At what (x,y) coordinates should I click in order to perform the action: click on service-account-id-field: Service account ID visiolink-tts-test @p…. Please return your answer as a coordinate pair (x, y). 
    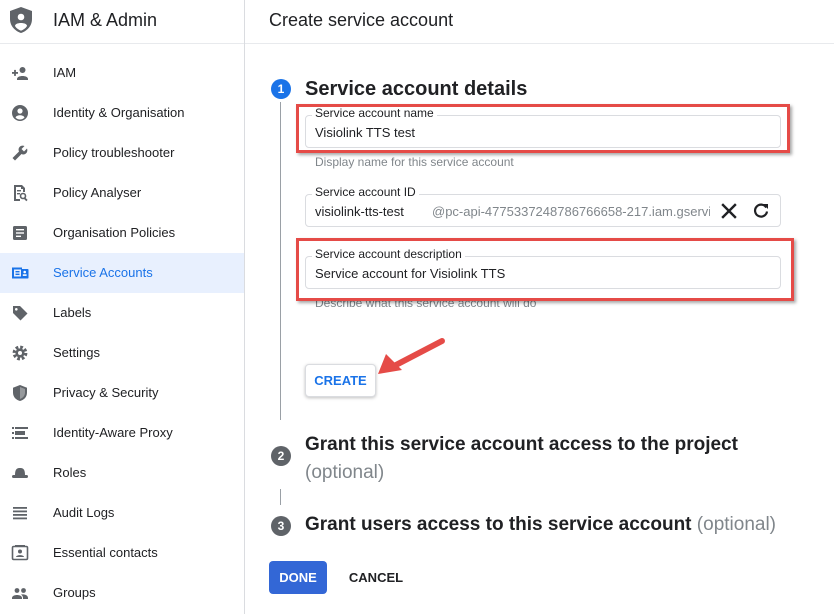
    Looking at the image, I should click on (543, 206).